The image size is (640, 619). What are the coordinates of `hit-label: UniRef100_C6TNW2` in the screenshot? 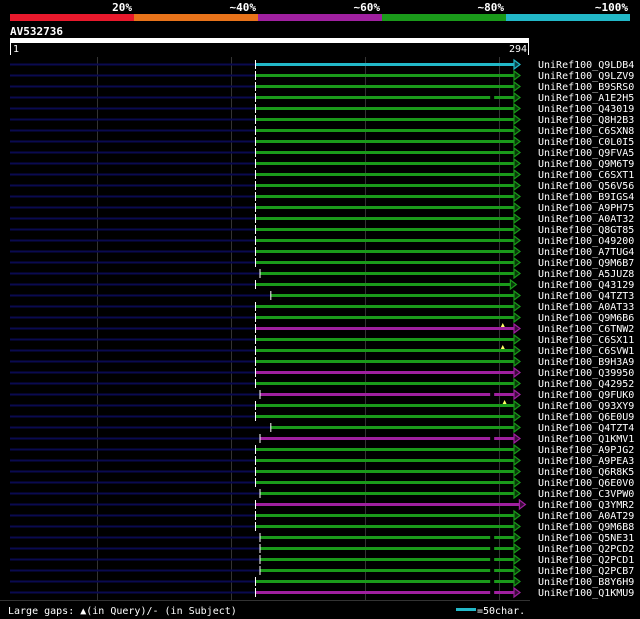 It's located at (586, 329).